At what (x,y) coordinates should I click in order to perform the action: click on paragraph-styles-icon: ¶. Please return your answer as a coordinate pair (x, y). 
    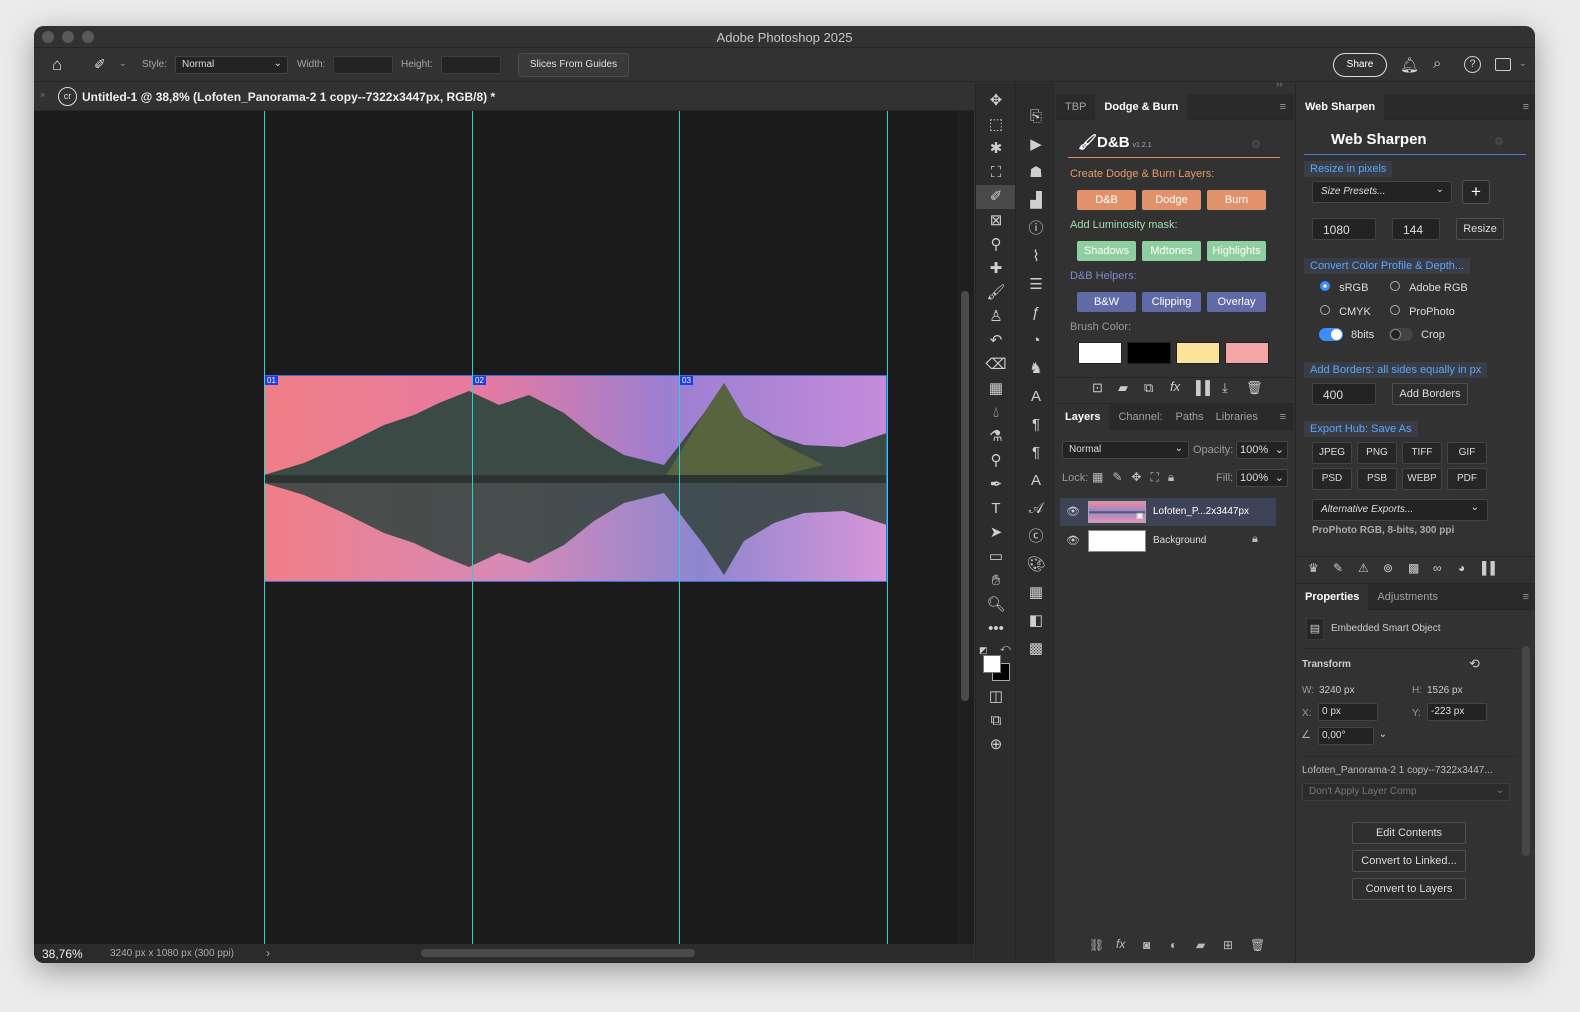
    Looking at the image, I should click on (1036, 455).